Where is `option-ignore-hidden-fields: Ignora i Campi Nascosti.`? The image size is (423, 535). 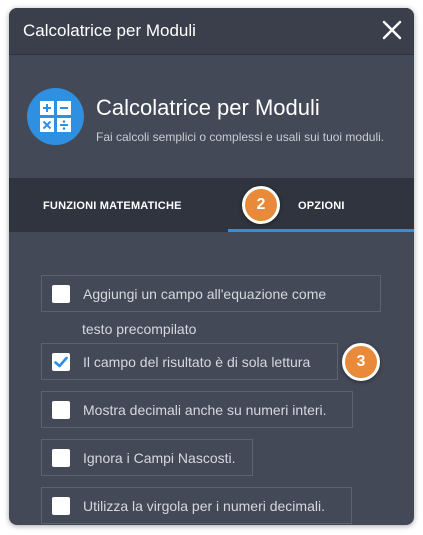 option-ignore-hidden-fields: Ignora i Campi Nascosti. is located at coordinates (147, 457).